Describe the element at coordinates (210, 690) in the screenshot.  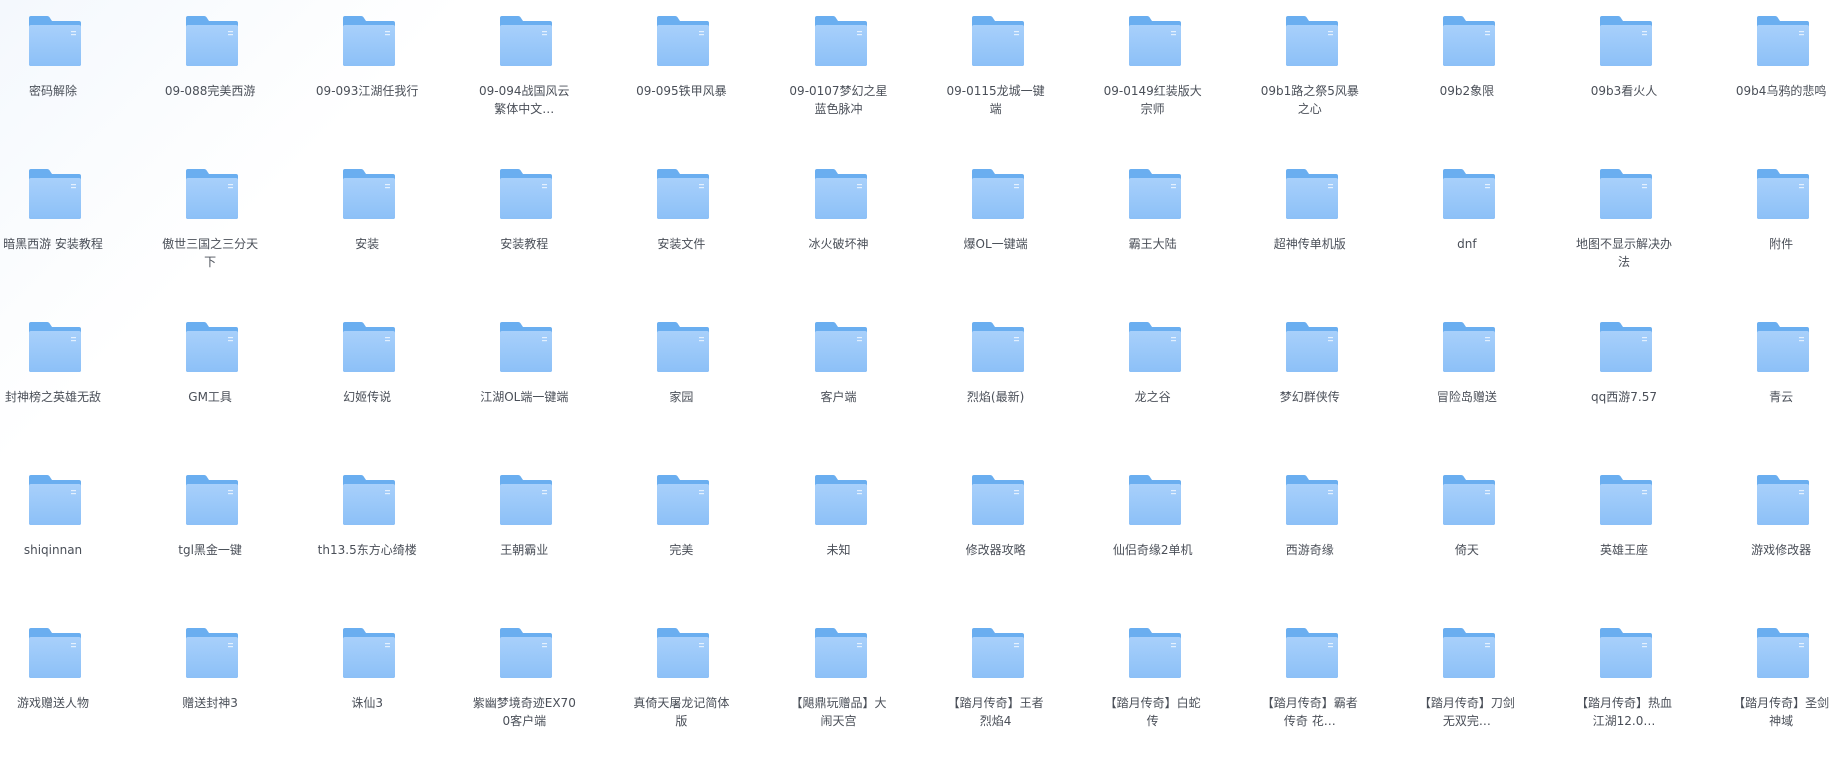
I see `folder-item: 赠送封神3` at that location.